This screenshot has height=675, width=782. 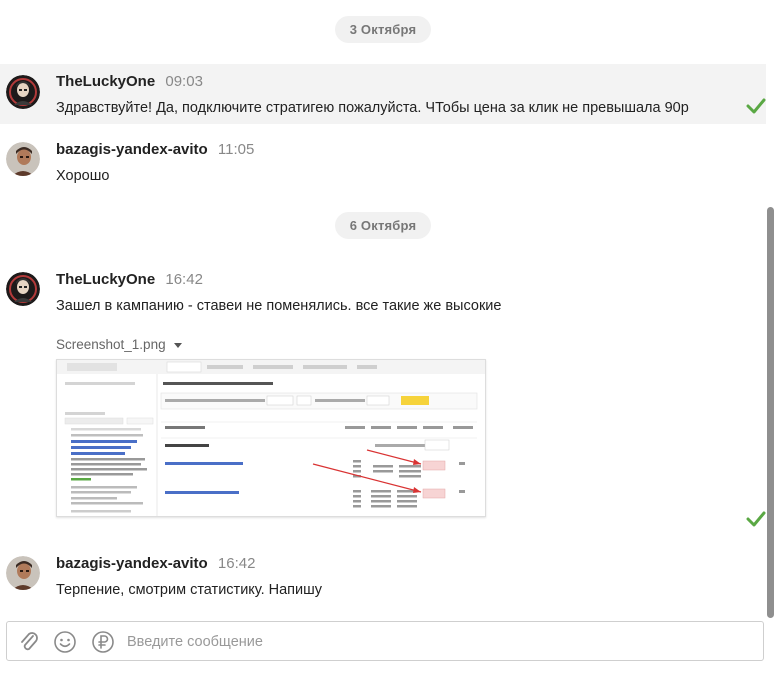 What do you see at coordinates (770, 412) in the screenshot?
I see `scrollbar-thumb` at bounding box center [770, 412].